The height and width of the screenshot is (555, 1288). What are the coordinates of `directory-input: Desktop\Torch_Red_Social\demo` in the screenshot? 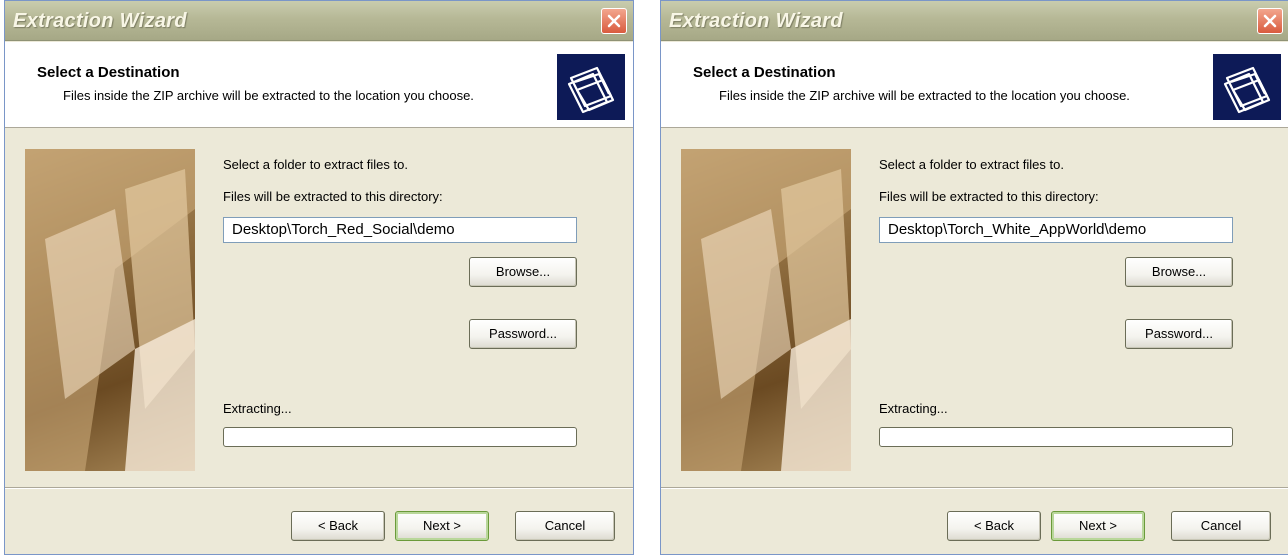 It's located at (400, 230).